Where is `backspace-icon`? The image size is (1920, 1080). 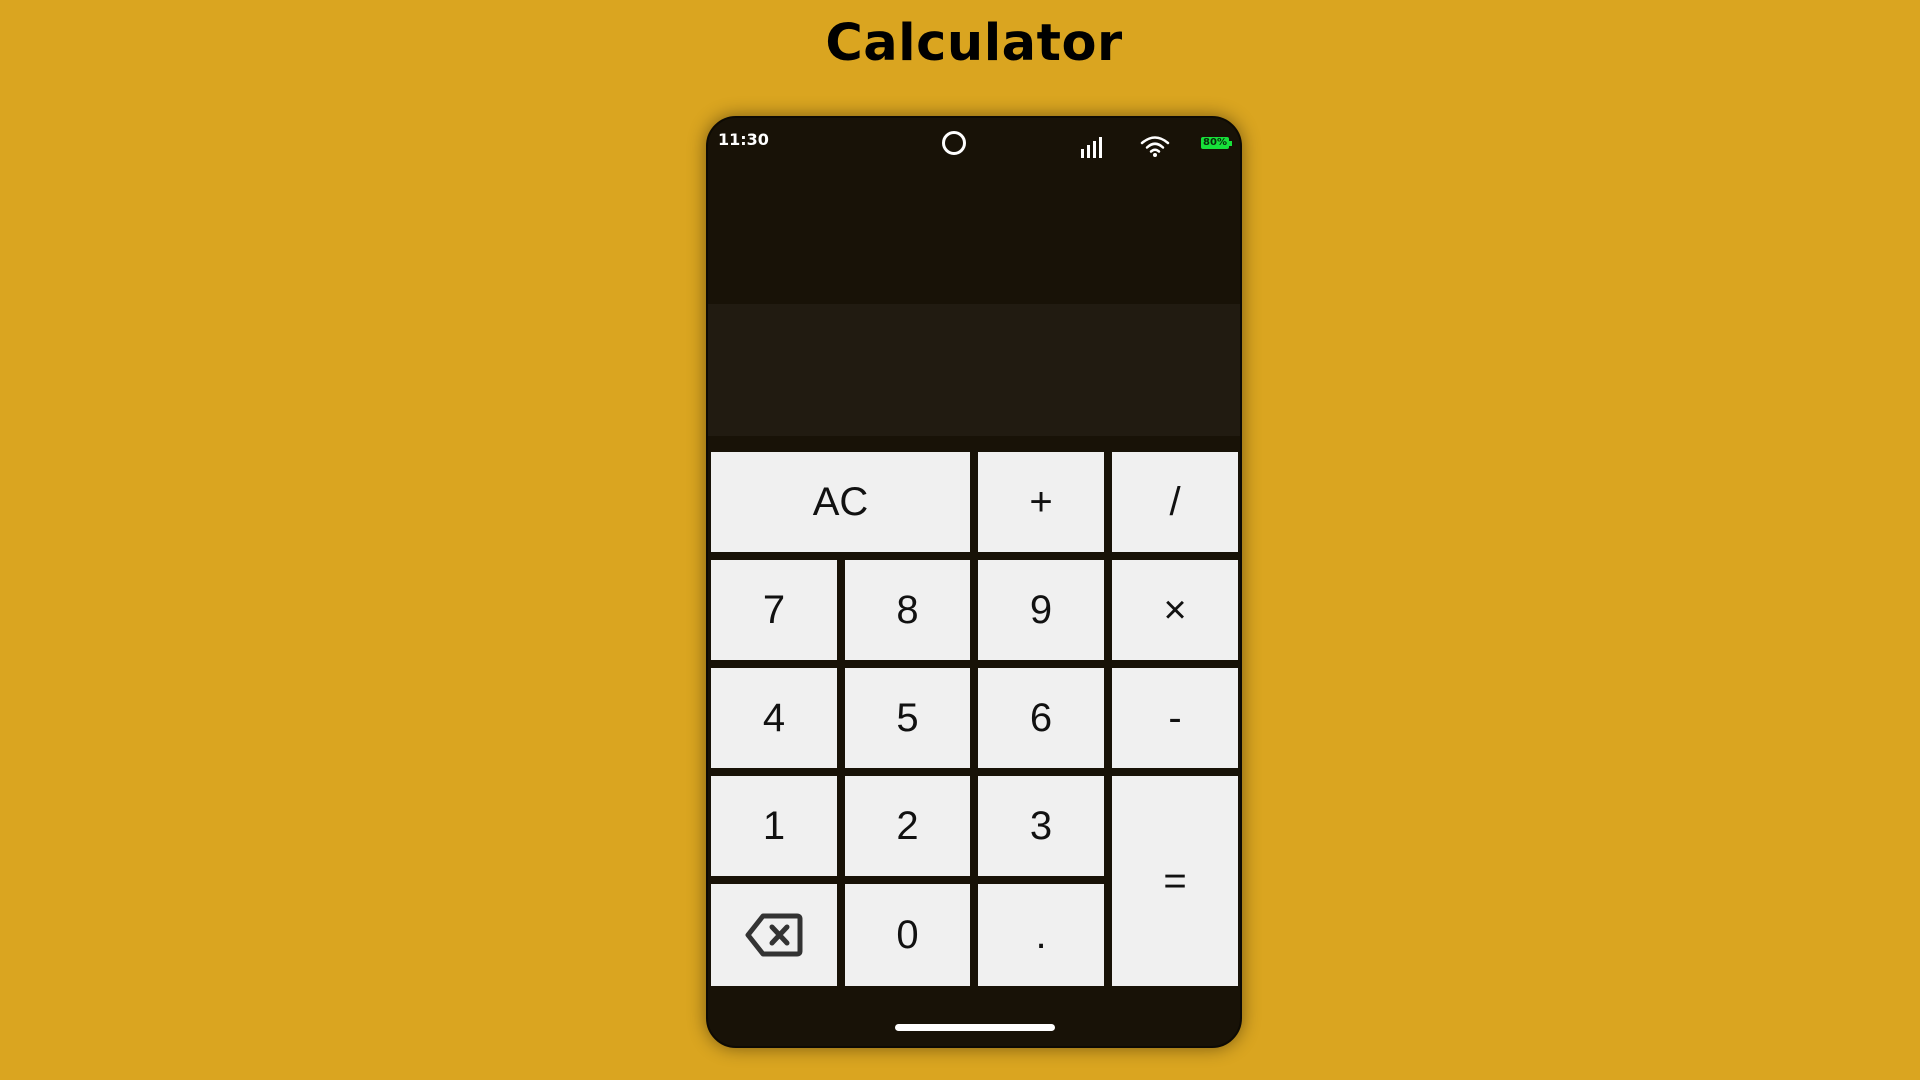
backspace-icon is located at coordinates (774, 935).